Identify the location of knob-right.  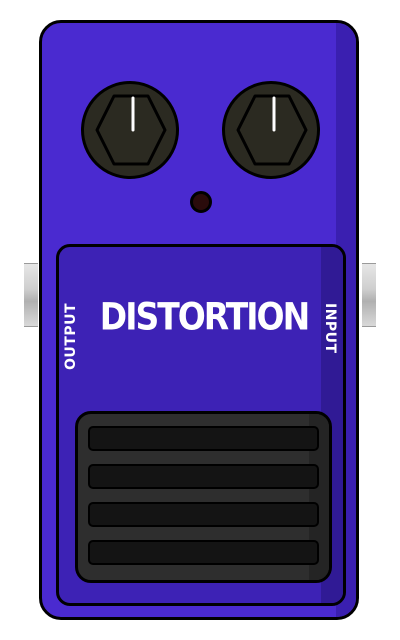
(271, 130).